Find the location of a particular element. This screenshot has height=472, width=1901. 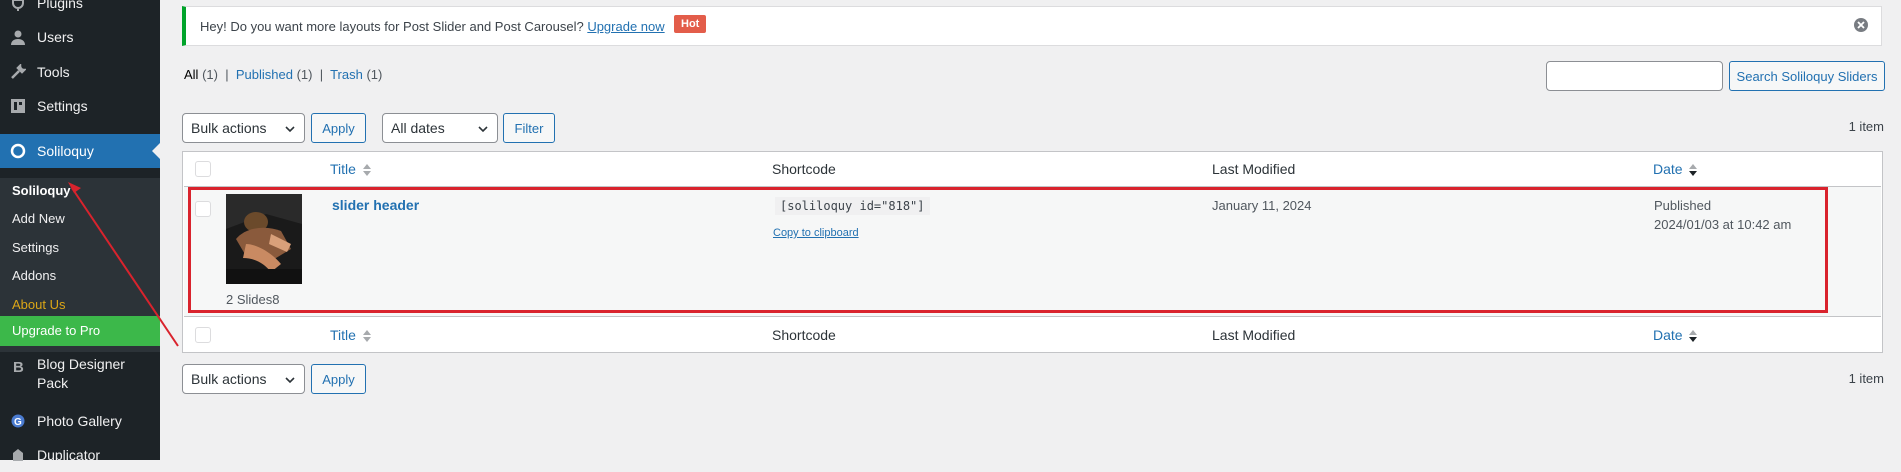

bulk-actions-select-bottom: Bulk actions is located at coordinates (243, 379).